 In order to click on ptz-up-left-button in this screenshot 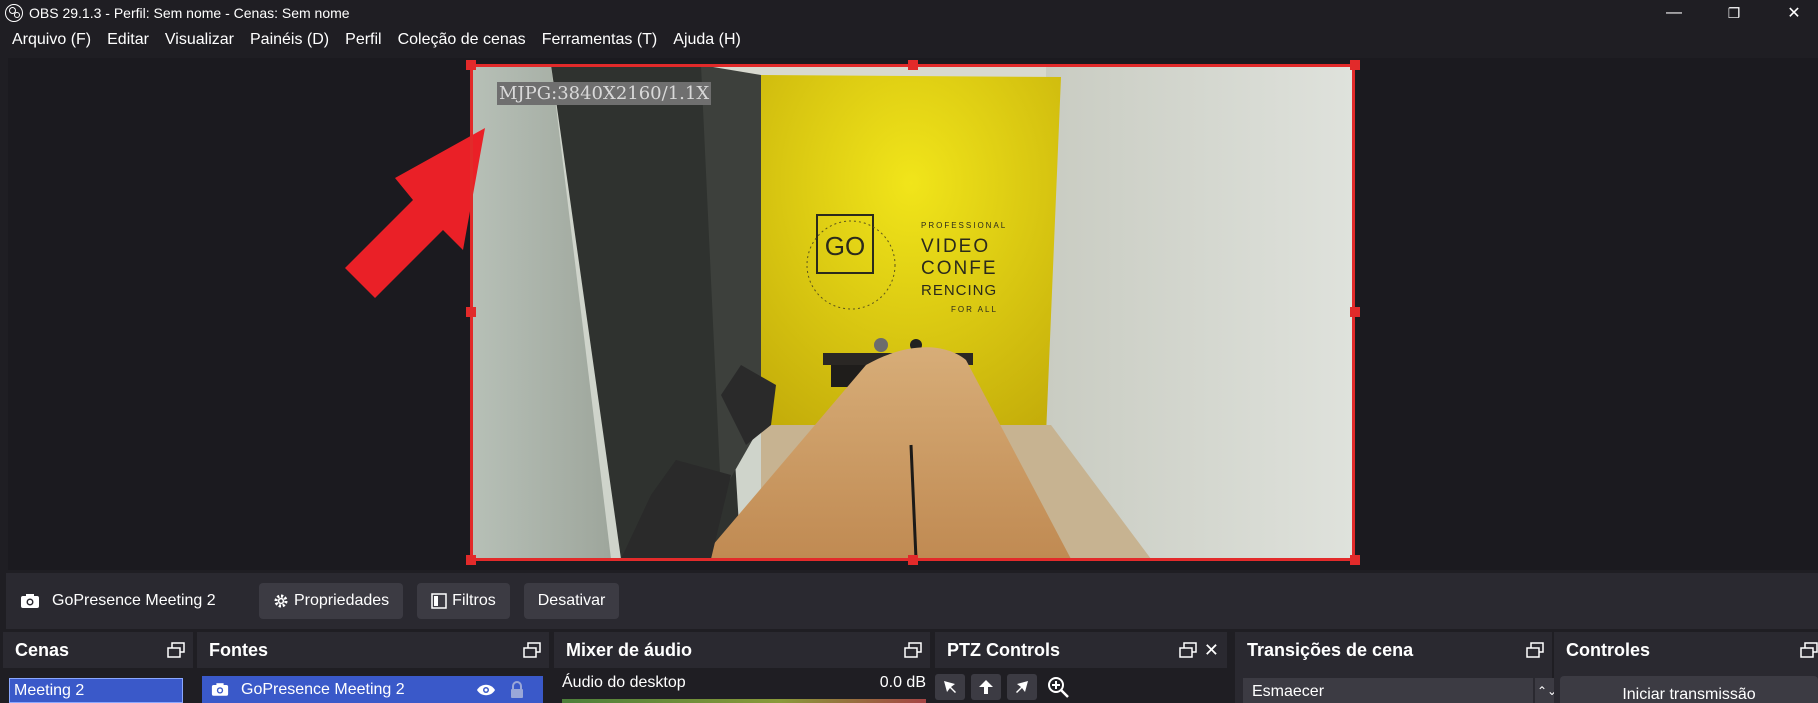, I will do `click(950, 687)`.